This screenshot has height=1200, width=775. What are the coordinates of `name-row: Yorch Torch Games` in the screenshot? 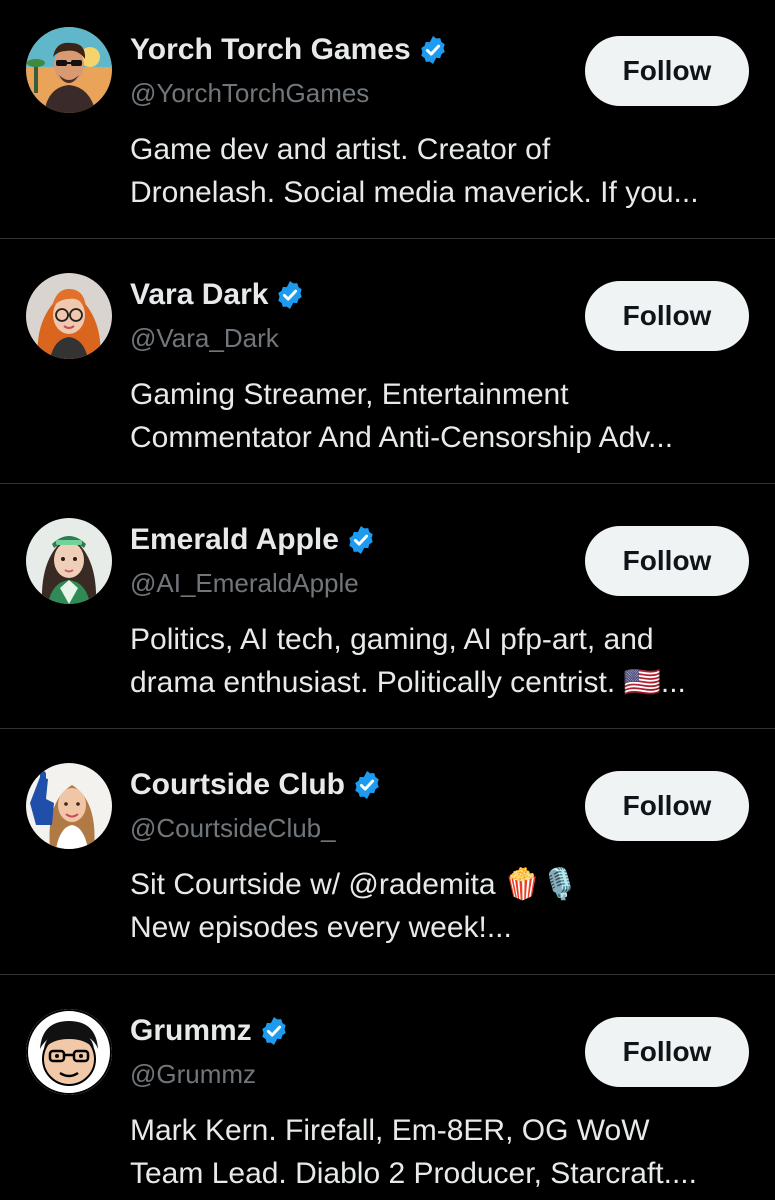 It's located at (289, 50).